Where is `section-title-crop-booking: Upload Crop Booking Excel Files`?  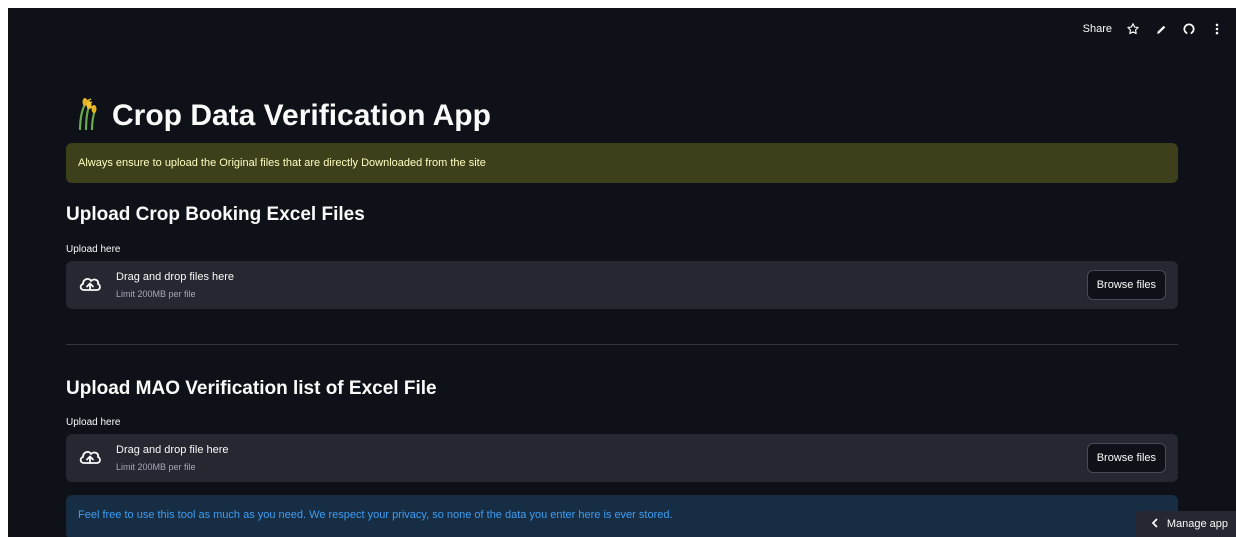 section-title-crop-booking: Upload Crop Booking Excel Files is located at coordinates (215, 214).